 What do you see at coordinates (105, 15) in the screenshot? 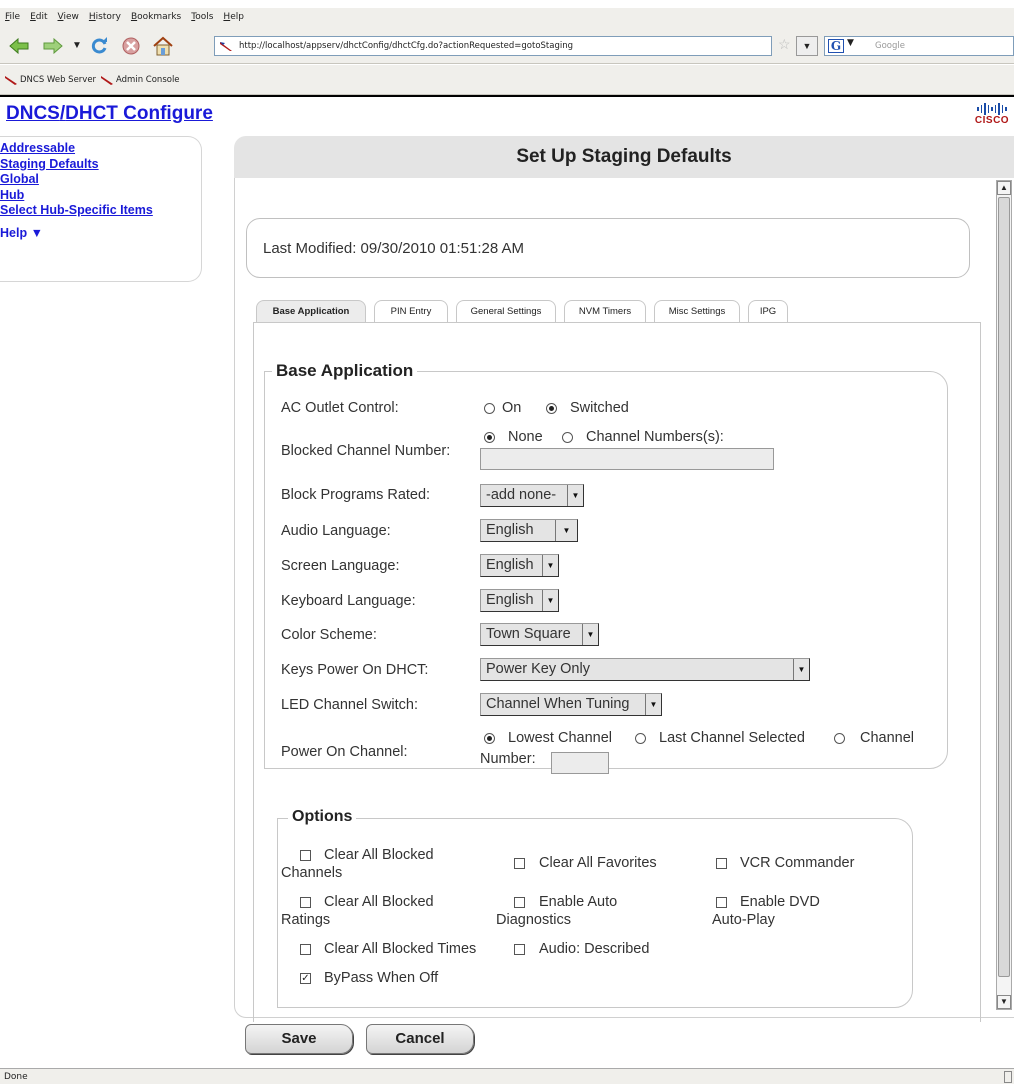
I see `menu-history: History` at bounding box center [105, 15].